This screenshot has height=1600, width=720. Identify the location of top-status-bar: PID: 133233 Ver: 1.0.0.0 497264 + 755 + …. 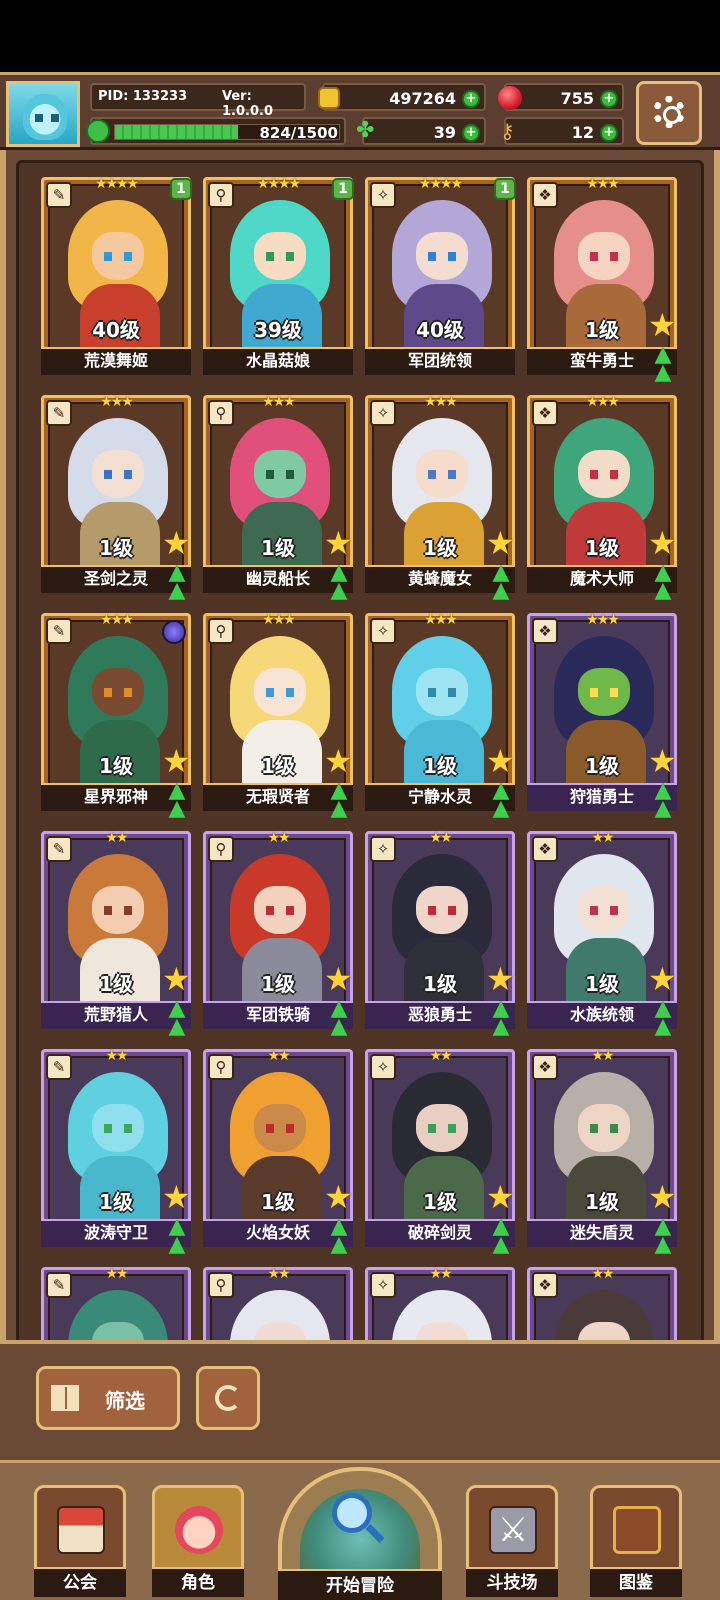
(360, 111).